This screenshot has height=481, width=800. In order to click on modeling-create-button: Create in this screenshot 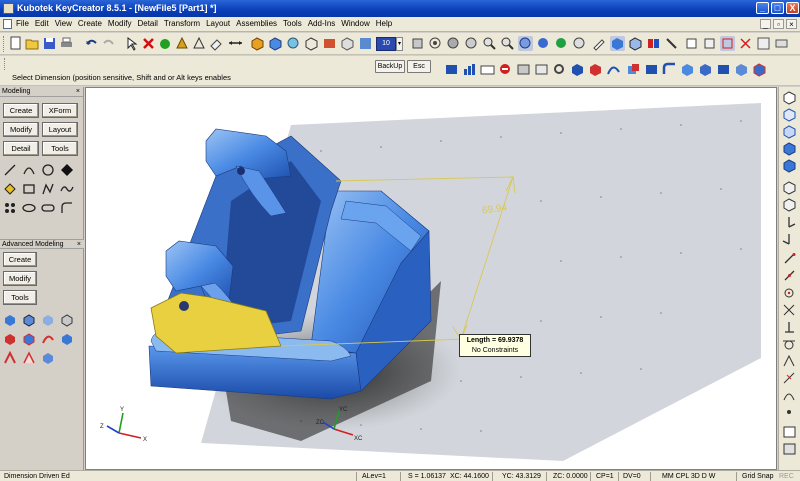, I will do `click(21, 110)`.